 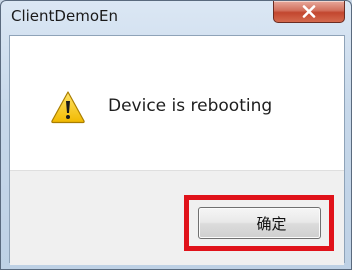 I want to click on warning-icon, so click(x=68, y=107).